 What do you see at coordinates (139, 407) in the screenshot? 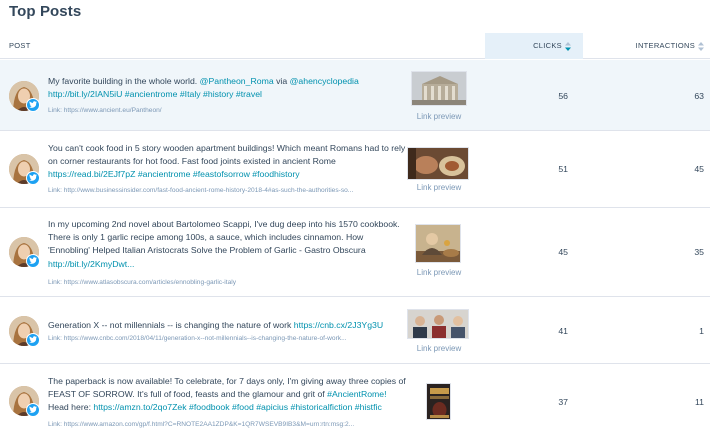
I see `url-link: https://amzn.to/2qo7Zek` at bounding box center [139, 407].